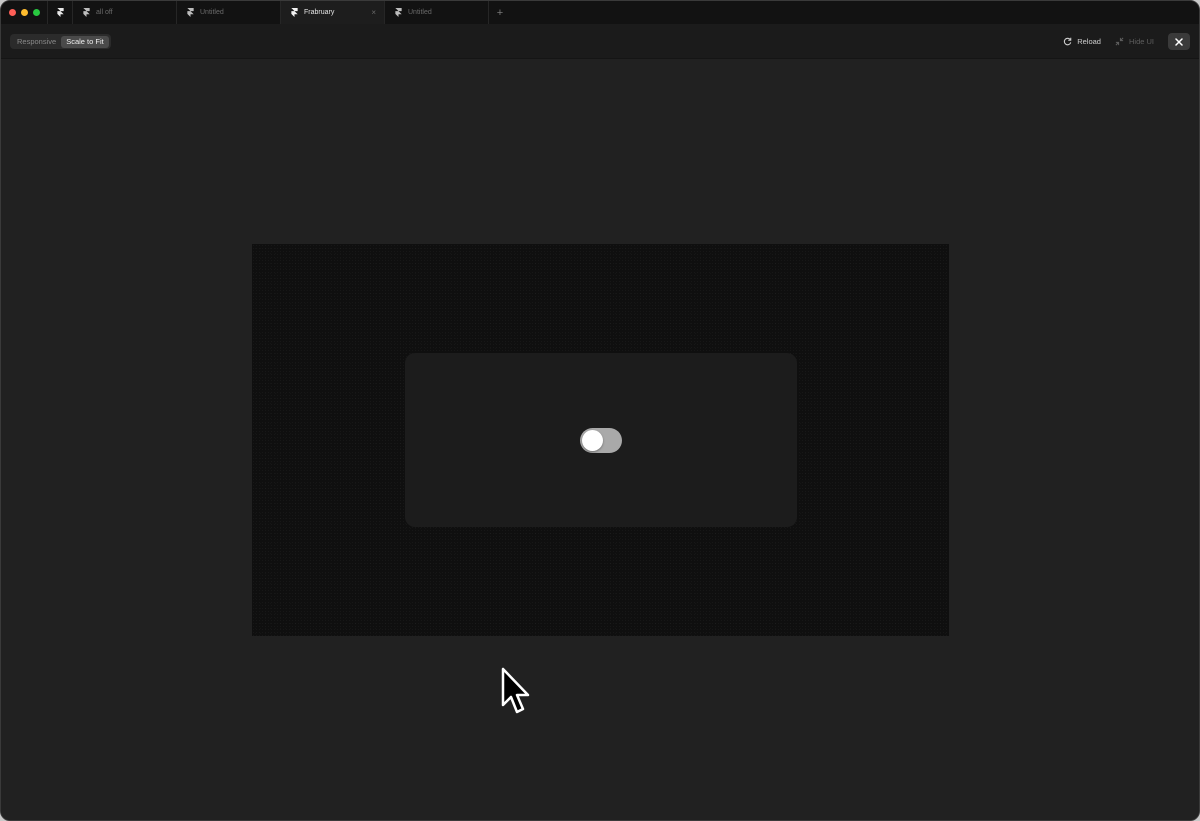  Describe the element at coordinates (12, 12) in the screenshot. I see `close-window-button` at that location.